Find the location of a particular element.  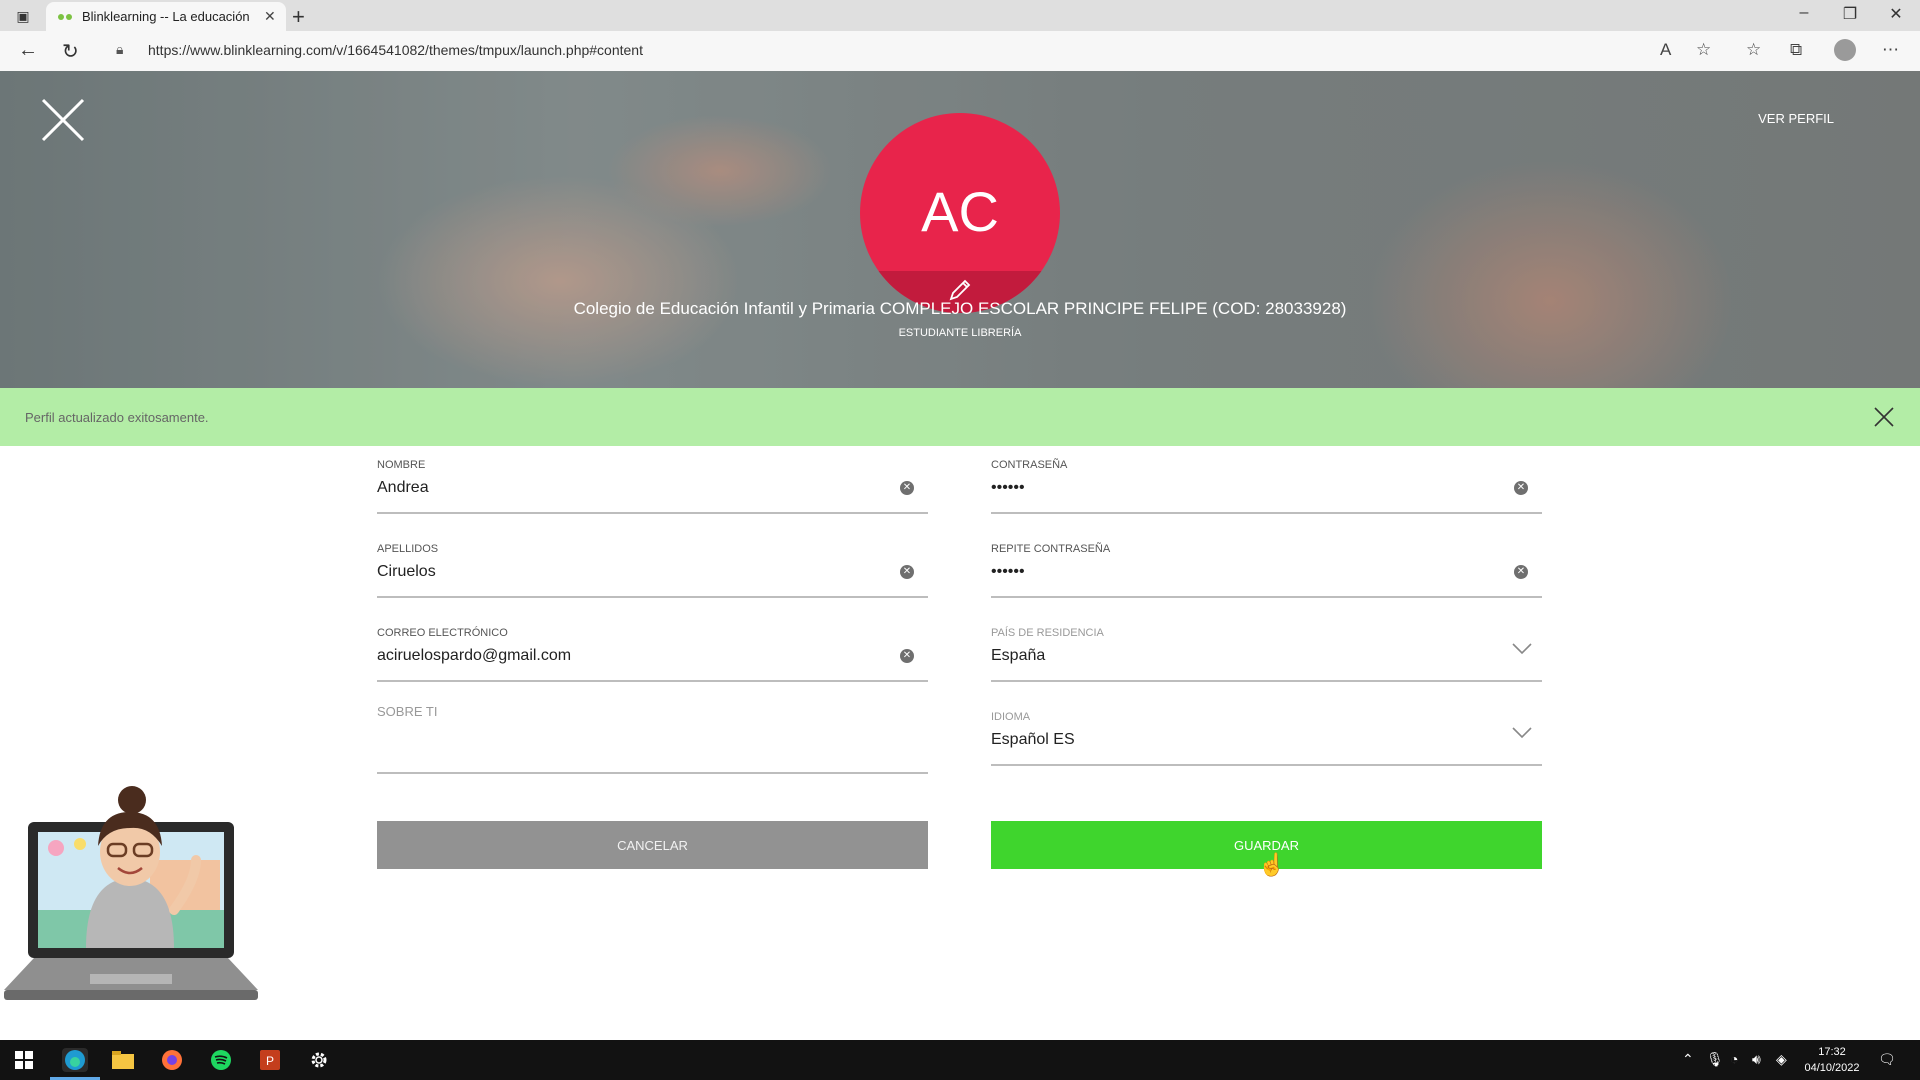

tray-chevron-up-icon: ⌃ is located at coordinates (1688, 1059).